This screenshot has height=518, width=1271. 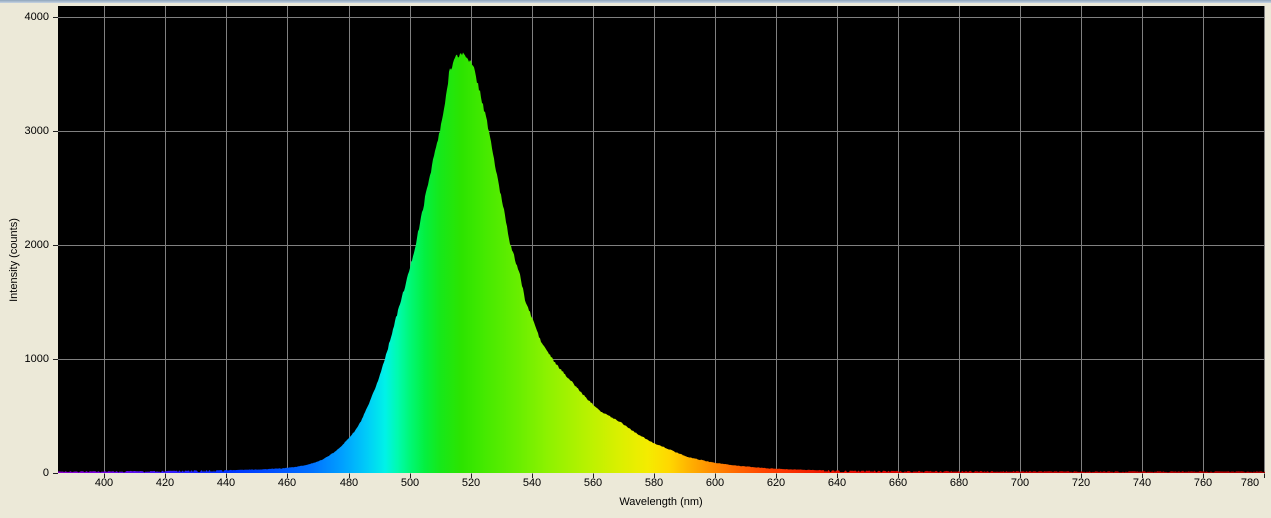 I want to click on x-tick-label-480: 480, so click(x=349, y=483).